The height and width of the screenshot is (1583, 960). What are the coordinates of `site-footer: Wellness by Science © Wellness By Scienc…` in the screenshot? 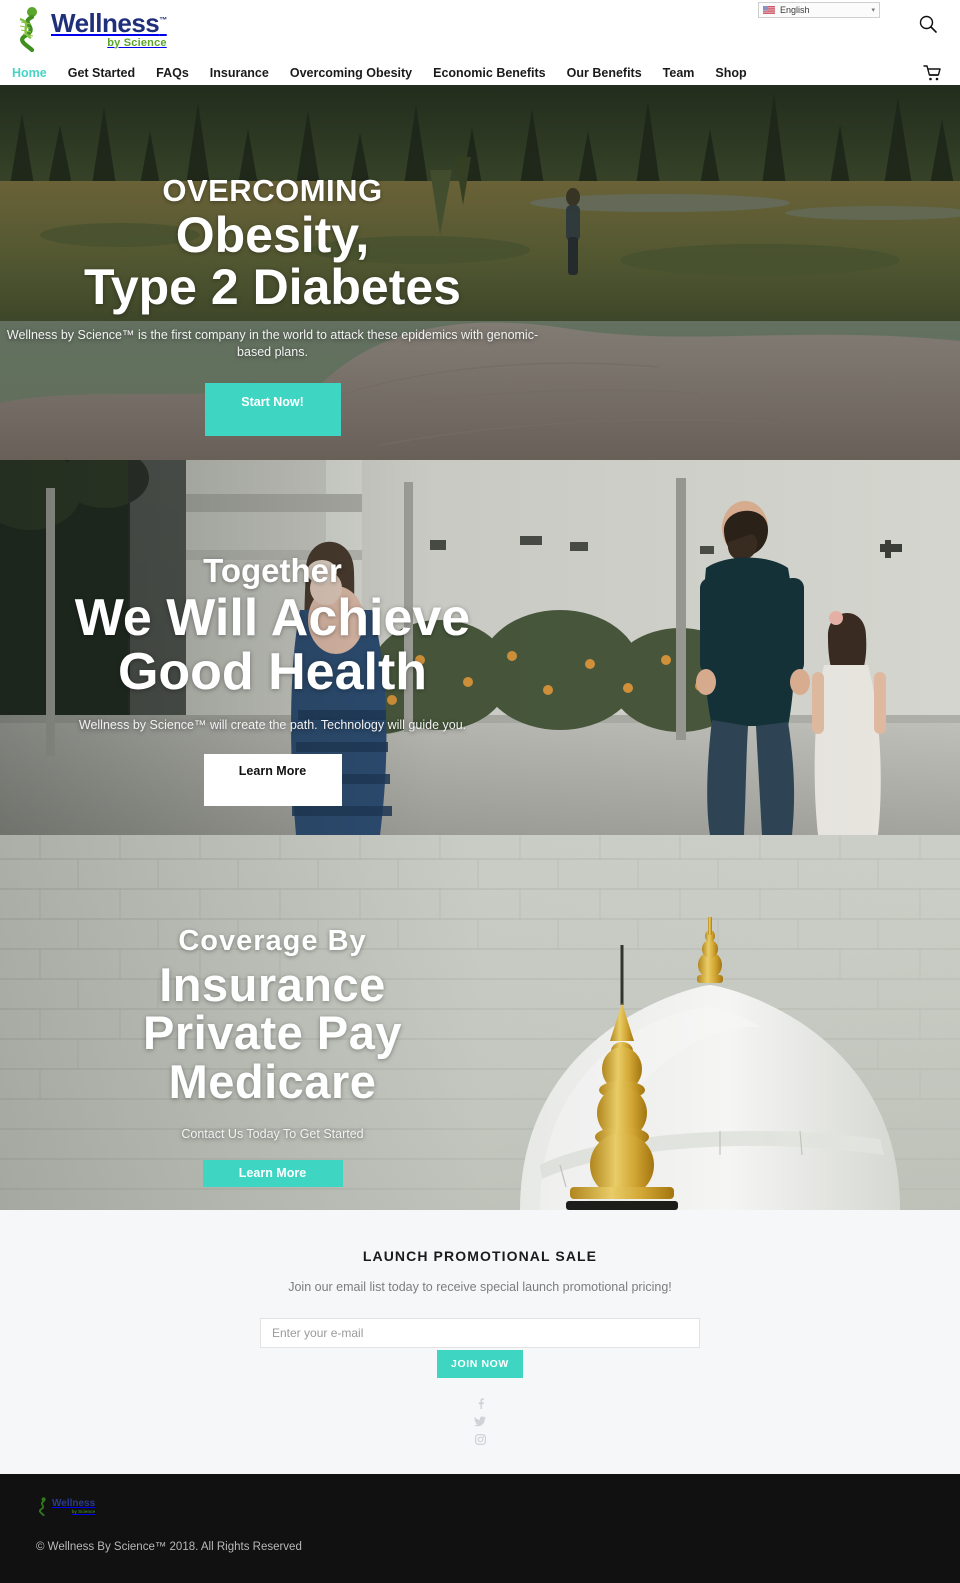 It's located at (480, 1528).